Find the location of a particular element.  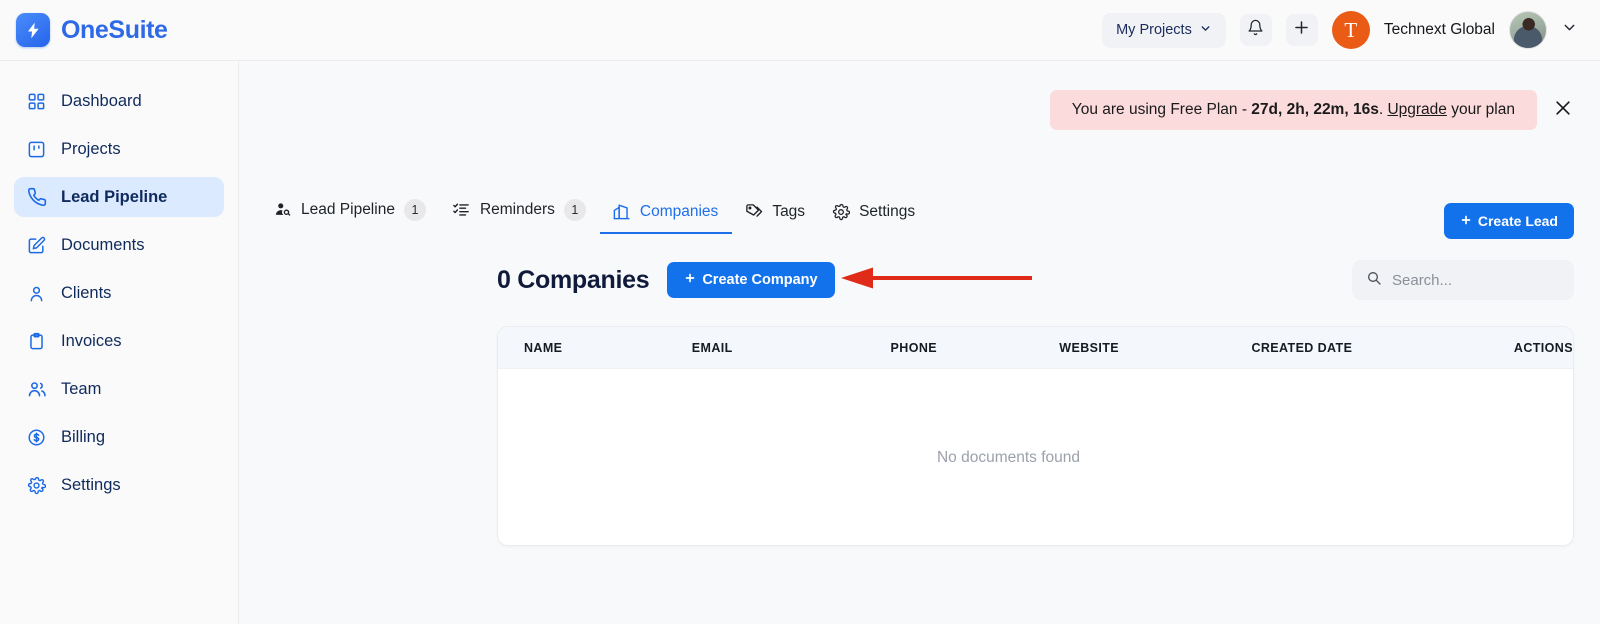

user-menu-chevron-down-icon is located at coordinates (1569, 30).